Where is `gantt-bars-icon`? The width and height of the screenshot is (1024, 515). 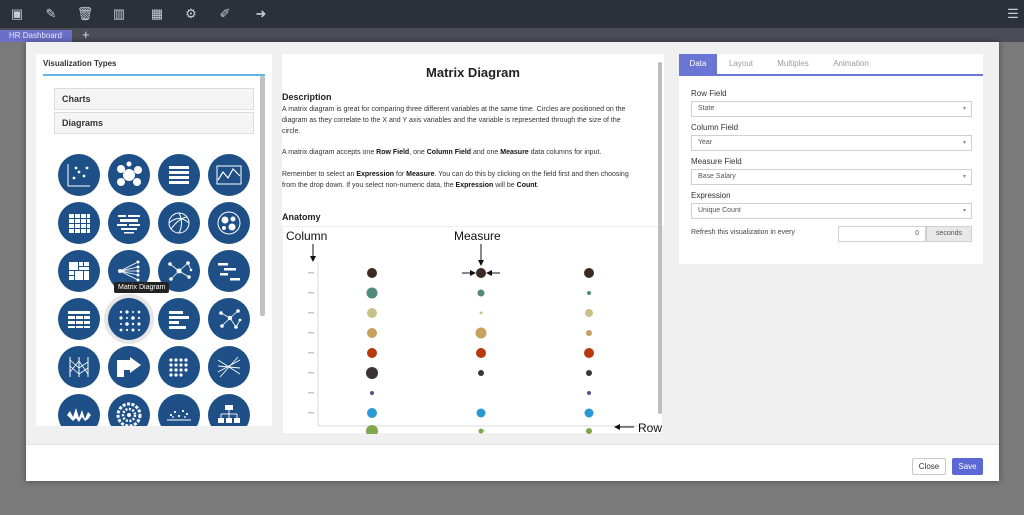
gantt-bars-icon is located at coordinates (229, 271).